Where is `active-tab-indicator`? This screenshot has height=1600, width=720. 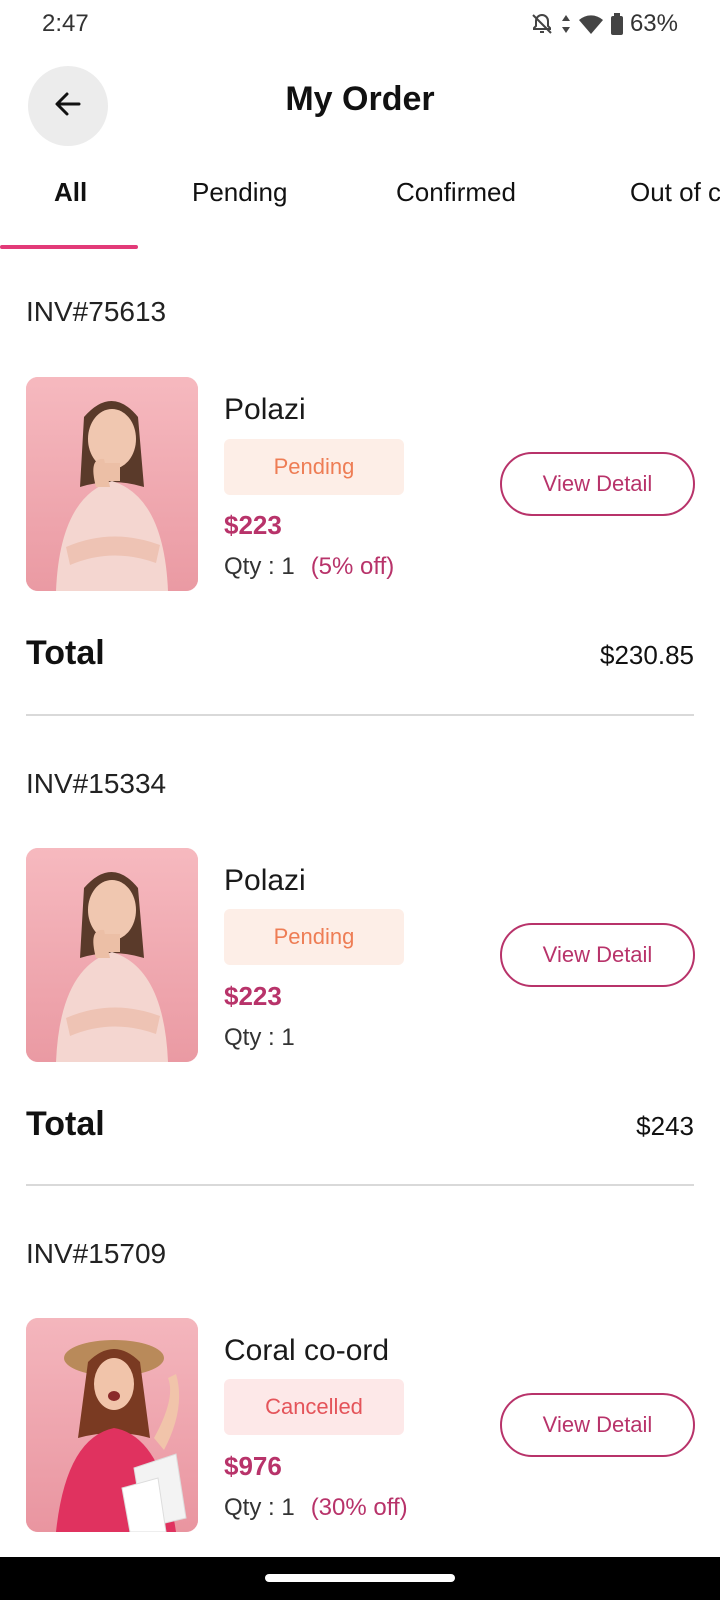 active-tab-indicator is located at coordinates (69, 247).